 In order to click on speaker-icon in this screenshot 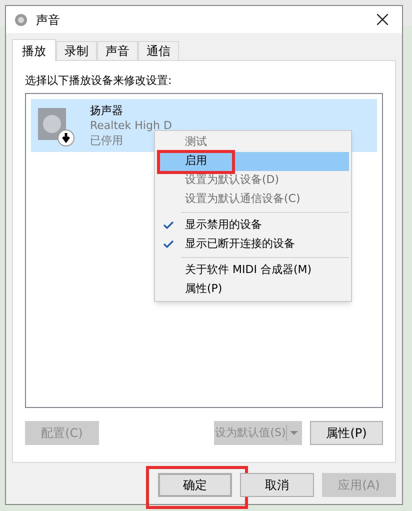, I will do `click(21, 19)`.